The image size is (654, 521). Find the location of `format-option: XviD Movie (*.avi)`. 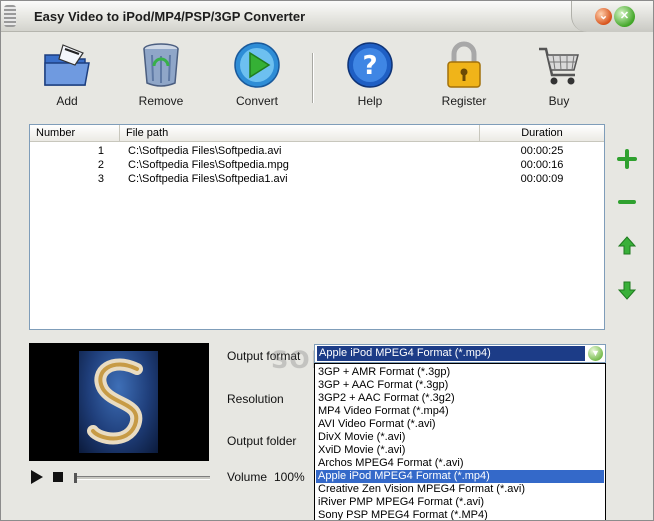

format-option: XviD Movie (*.avi) is located at coordinates (460, 450).